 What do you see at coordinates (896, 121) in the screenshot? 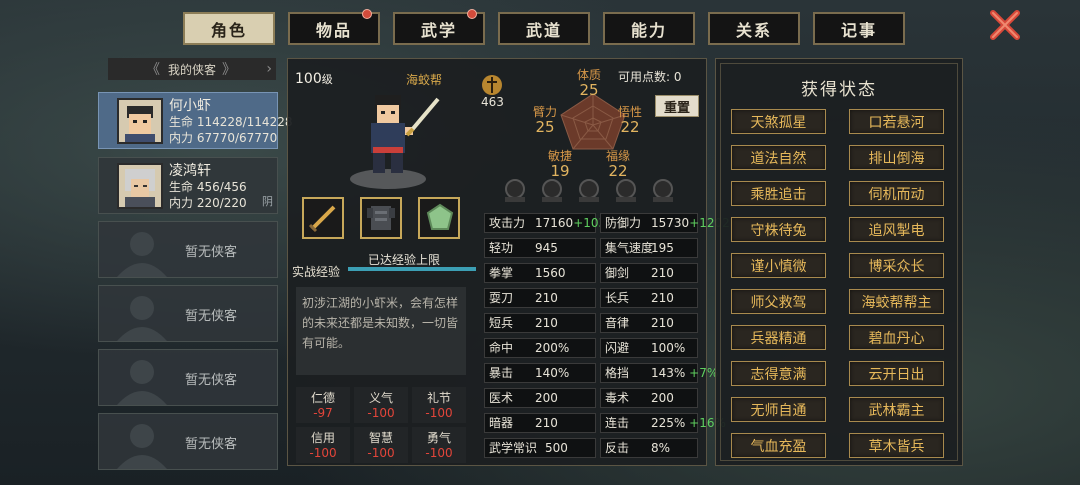
I see `status-buff: 口若悬河` at bounding box center [896, 121].